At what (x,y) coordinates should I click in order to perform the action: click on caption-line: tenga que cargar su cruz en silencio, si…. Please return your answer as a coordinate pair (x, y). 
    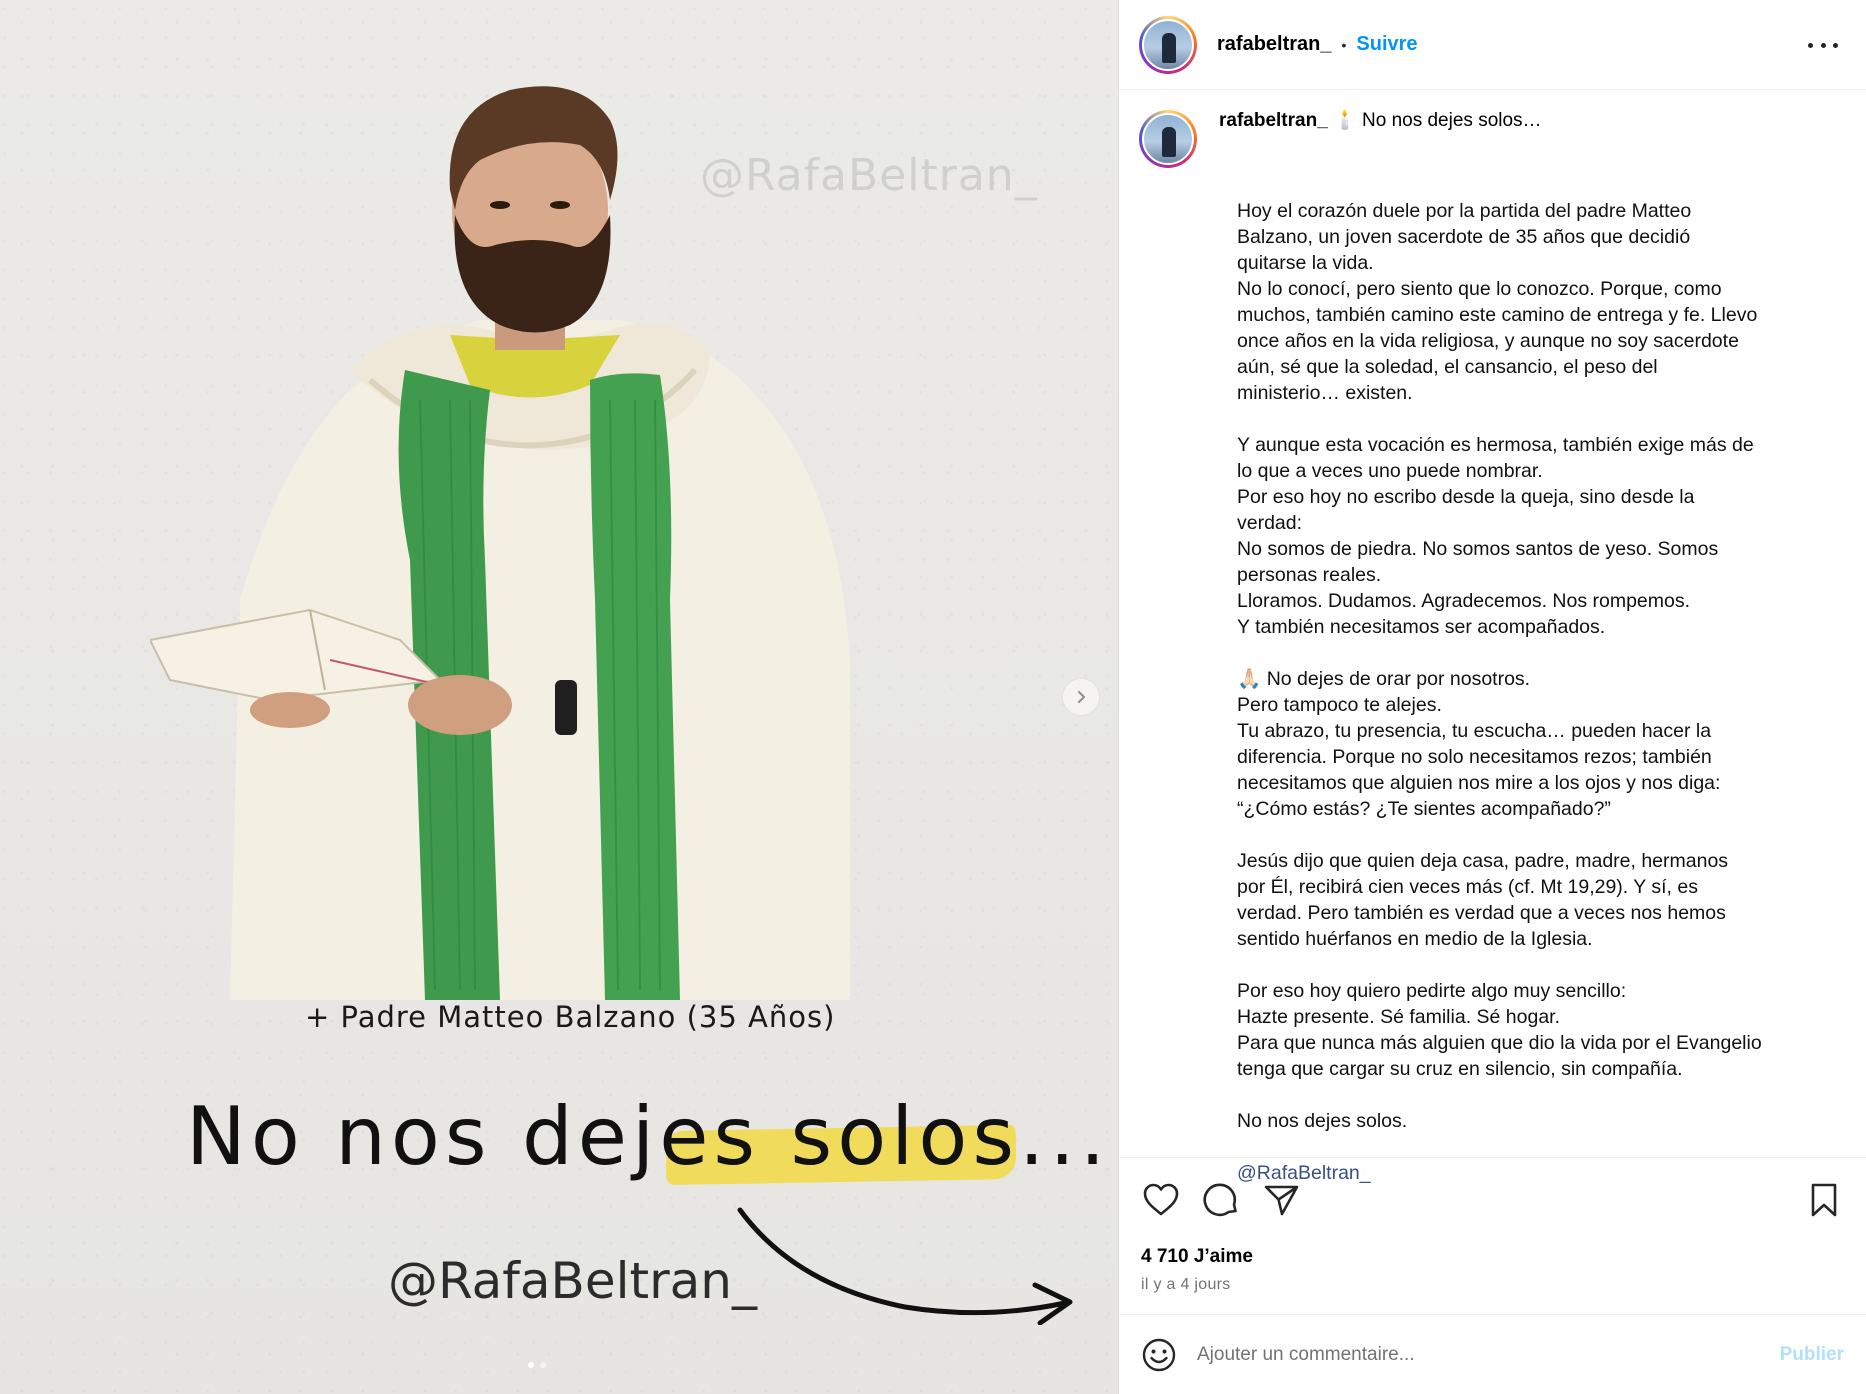
    Looking at the image, I should click on (1460, 1069).